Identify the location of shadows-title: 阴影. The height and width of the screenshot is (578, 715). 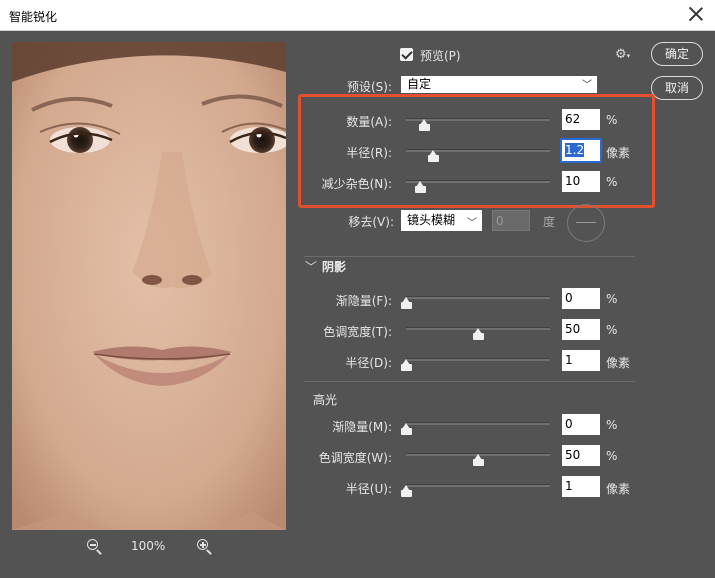
(334, 266).